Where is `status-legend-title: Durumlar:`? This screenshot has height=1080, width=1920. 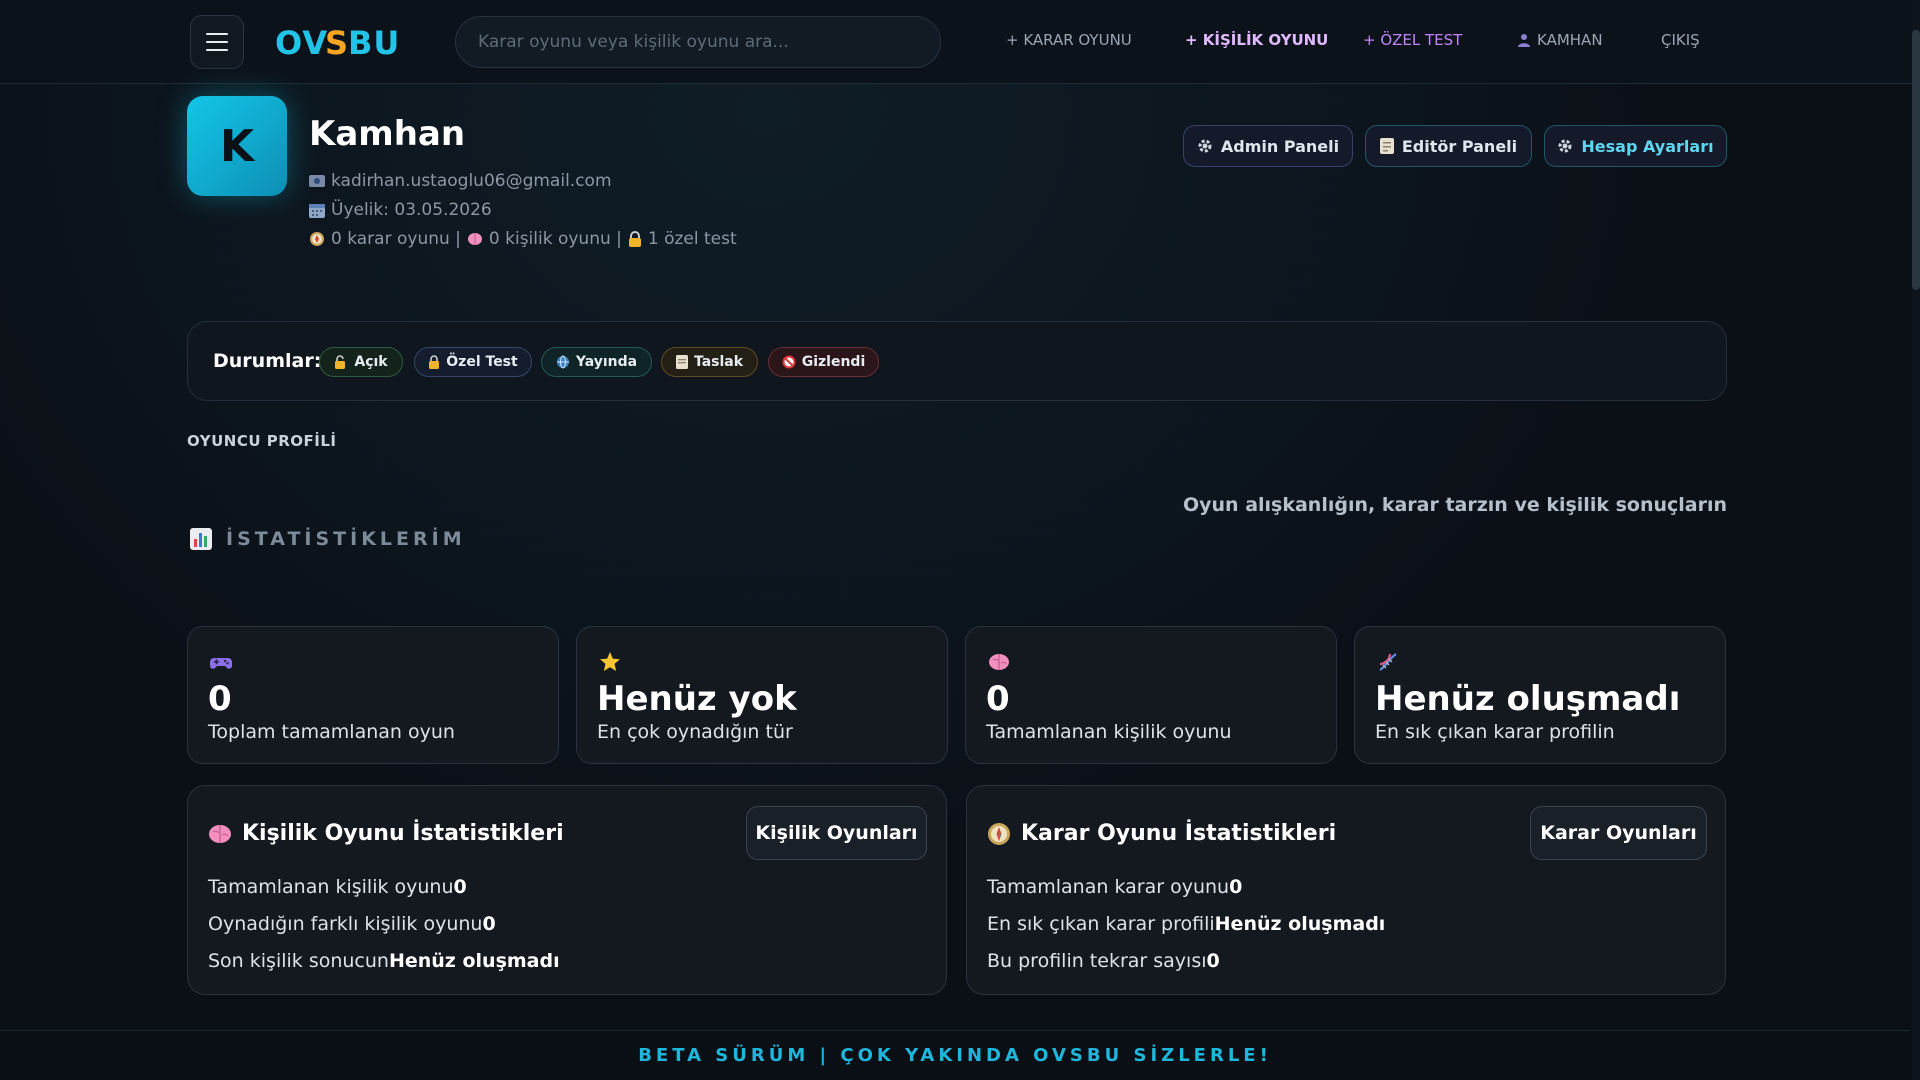
status-legend-title: Durumlar: is located at coordinates (267, 361).